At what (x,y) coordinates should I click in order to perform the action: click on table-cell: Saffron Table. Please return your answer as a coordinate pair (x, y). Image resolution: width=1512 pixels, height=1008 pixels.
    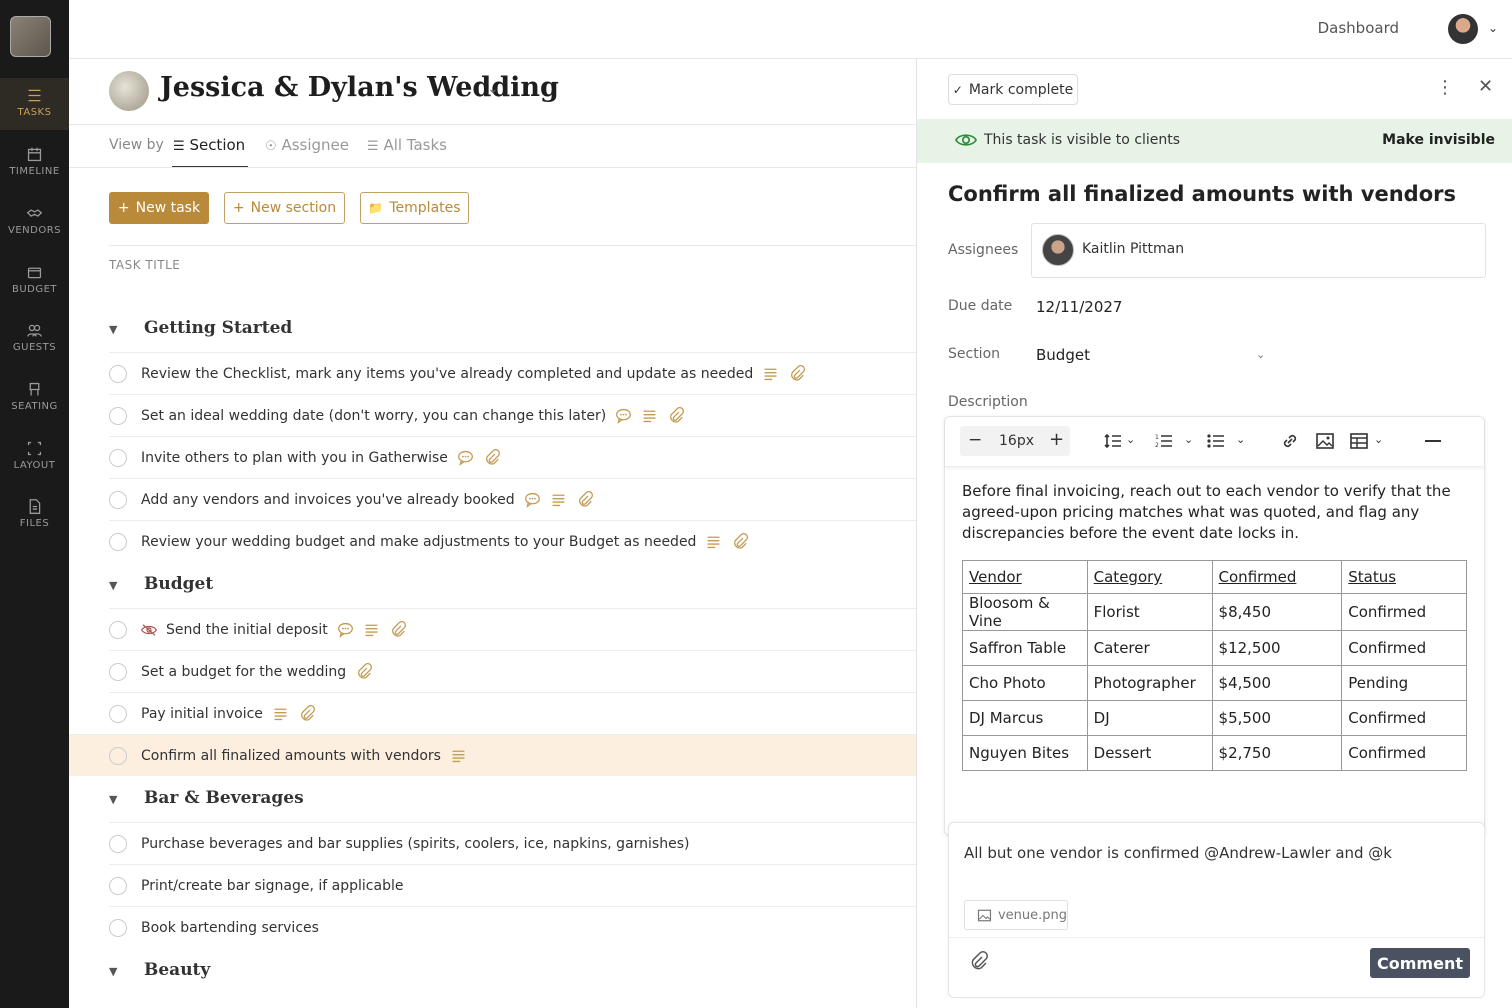
    Looking at the image, I should click on (1025, 648).